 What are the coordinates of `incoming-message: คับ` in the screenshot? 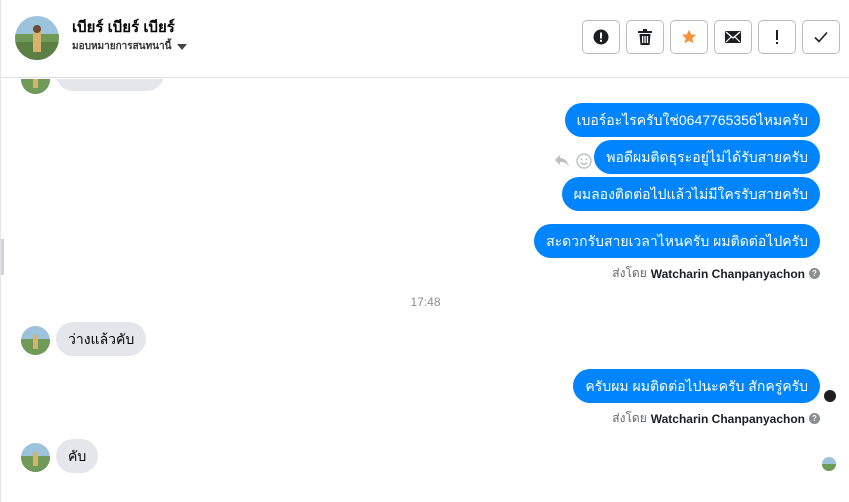 It's located at (77, 456).